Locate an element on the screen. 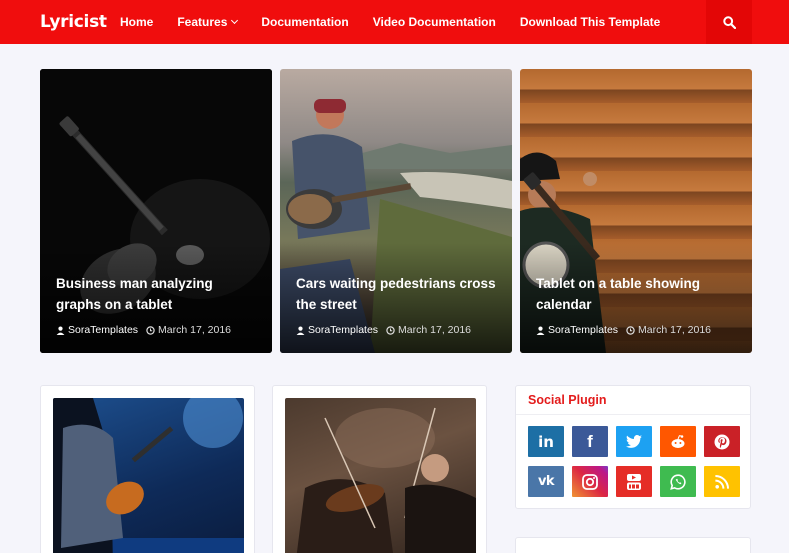 Image resolution: width=789 pixels, height=553 pixels. widget-divider is located at coordinates (633, 414).